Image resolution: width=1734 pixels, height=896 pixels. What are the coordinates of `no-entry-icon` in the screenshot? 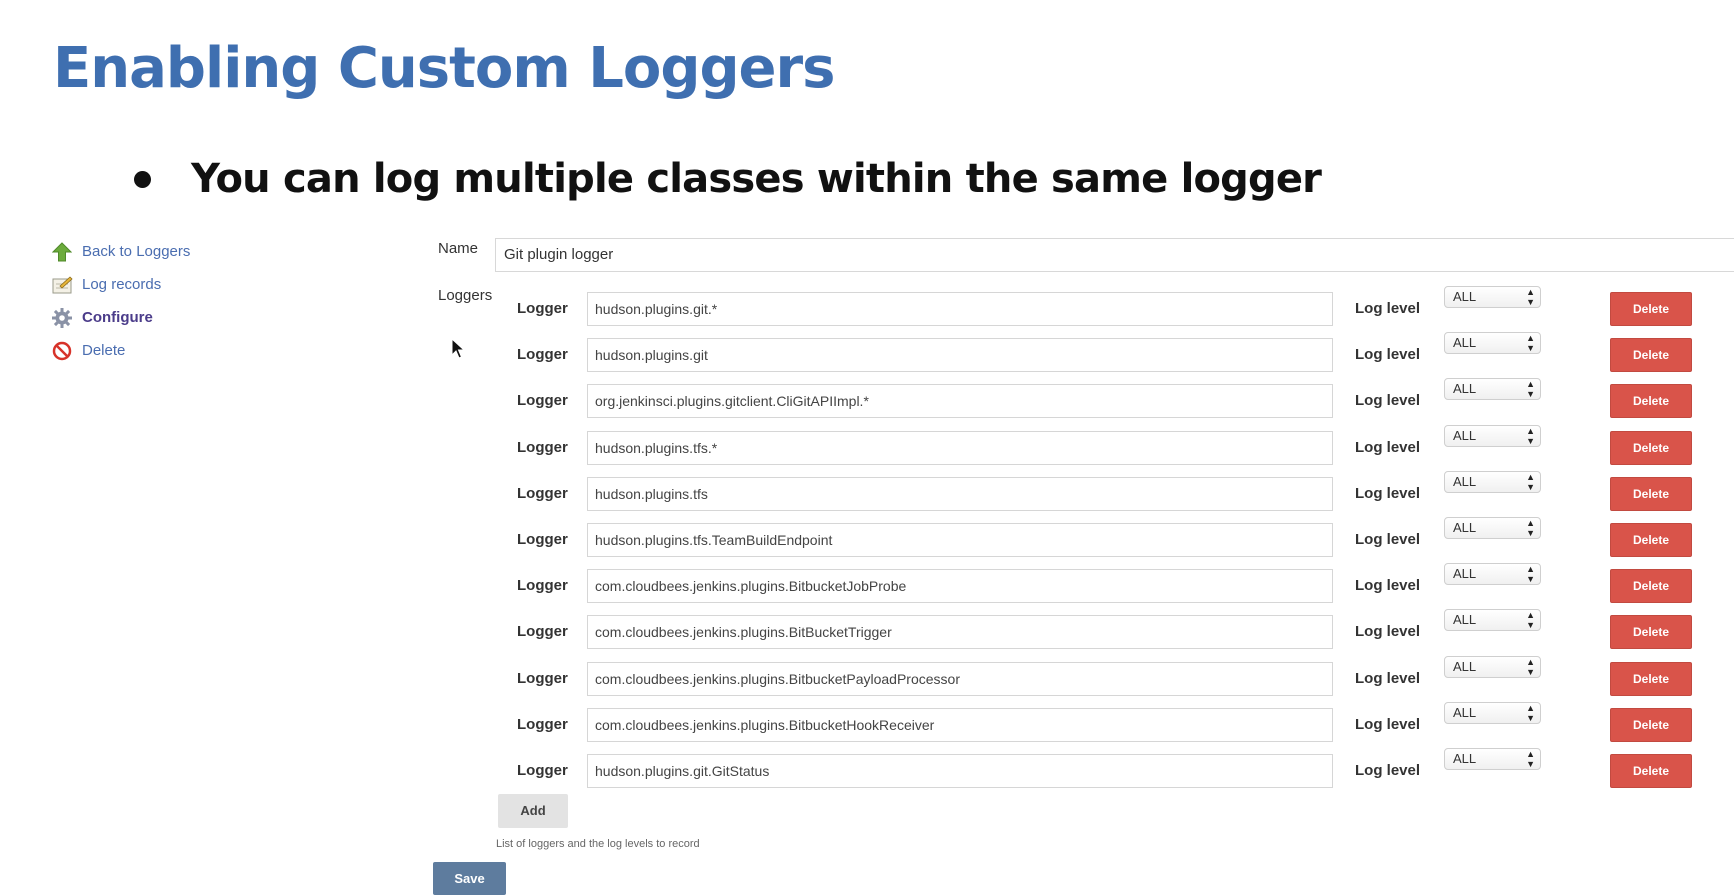 It's located at (62, 351).